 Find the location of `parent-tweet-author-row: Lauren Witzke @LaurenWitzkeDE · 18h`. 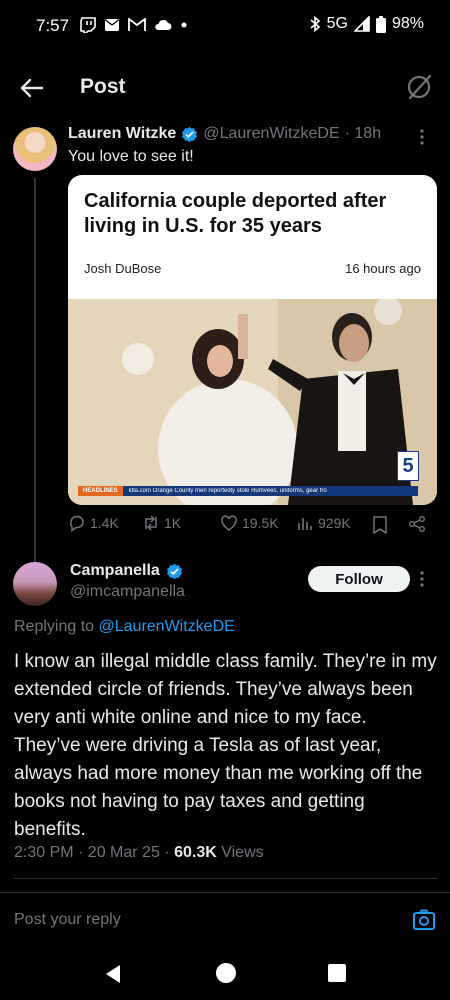

parent-tweet-author-row: Lauren Witzke @LaurenWitzkeDE · 18h is located at coordinates (224, 134).